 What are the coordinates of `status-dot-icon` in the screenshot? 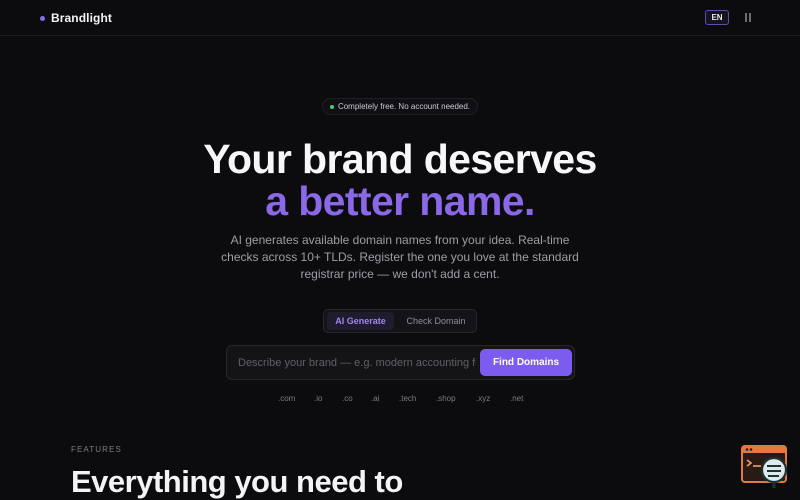 It's located at (331, 106).